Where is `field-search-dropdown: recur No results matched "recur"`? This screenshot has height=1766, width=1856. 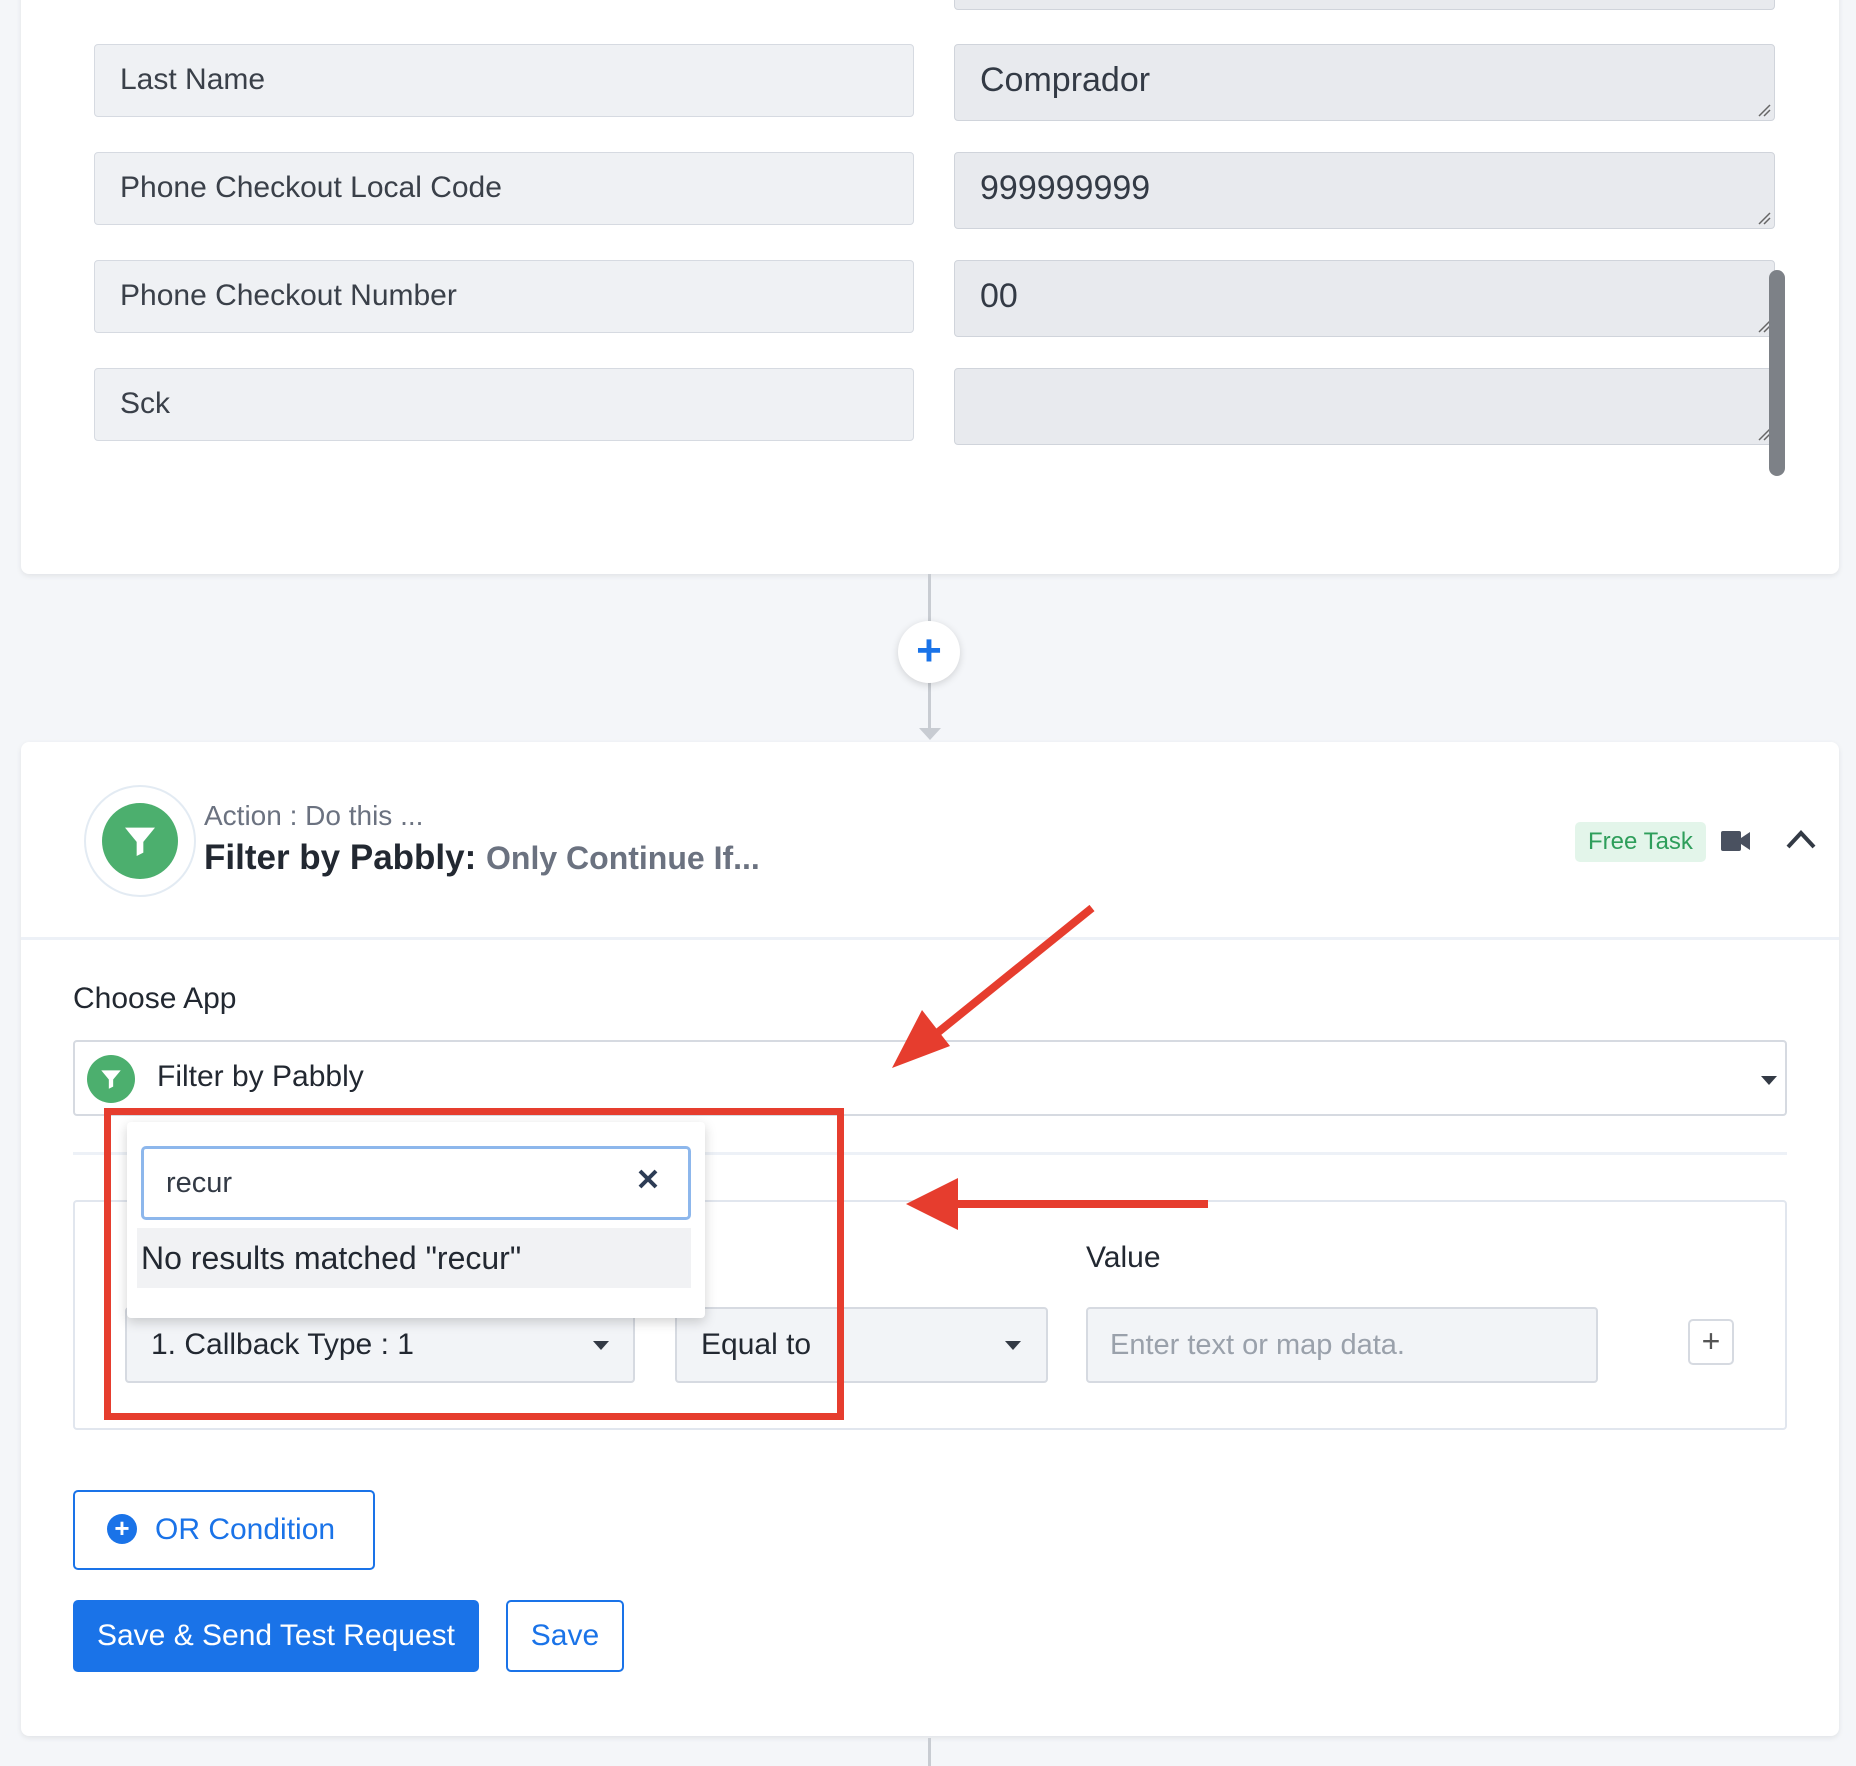
field-search-dropdown: recur No results matched "recur" is located at coordinates (416, 1220).